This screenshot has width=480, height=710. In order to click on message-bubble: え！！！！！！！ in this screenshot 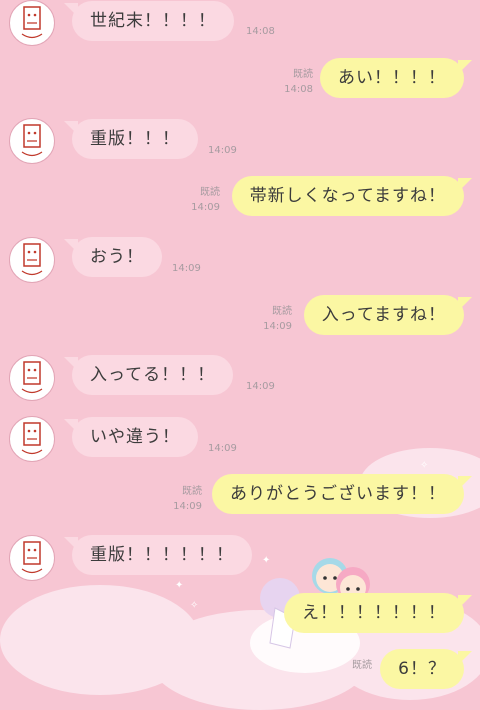, I will do `click(378, 613)`.